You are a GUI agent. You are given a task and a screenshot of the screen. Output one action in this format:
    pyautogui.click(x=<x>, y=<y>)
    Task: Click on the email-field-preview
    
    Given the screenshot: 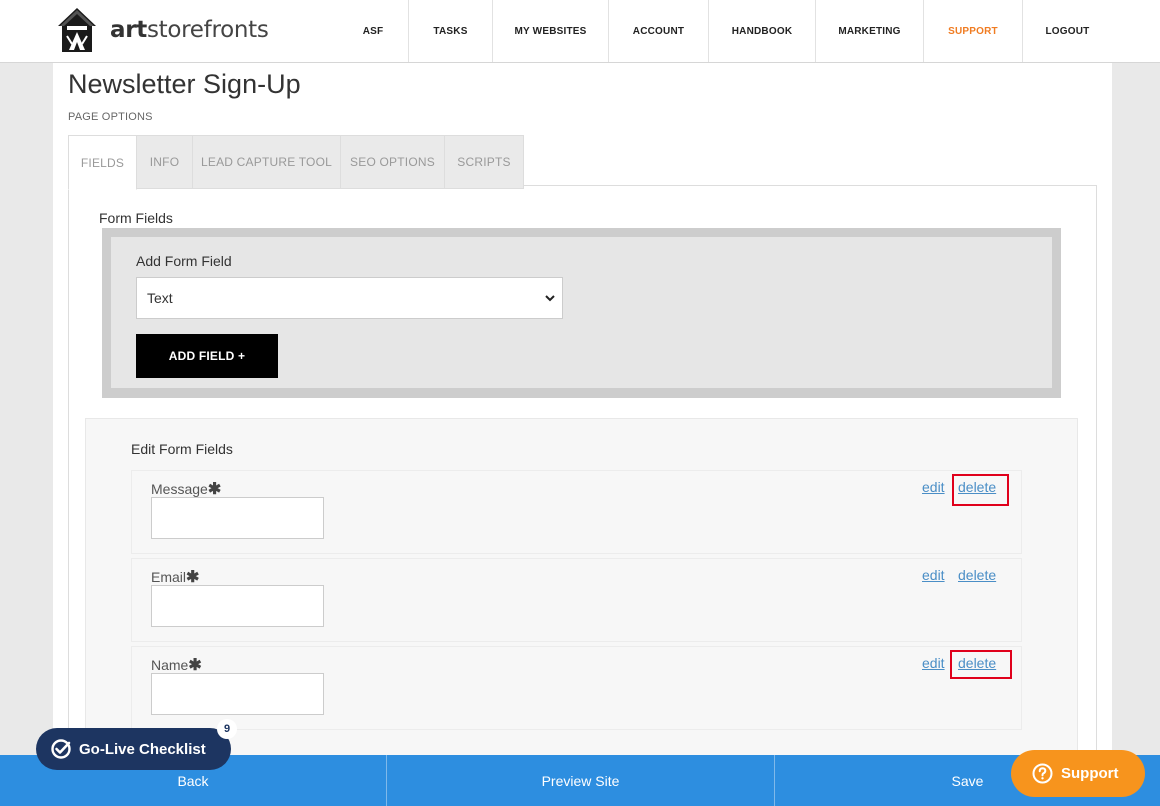 What is the action you would take?
    pyautogui.click(x=237, y=606)
    